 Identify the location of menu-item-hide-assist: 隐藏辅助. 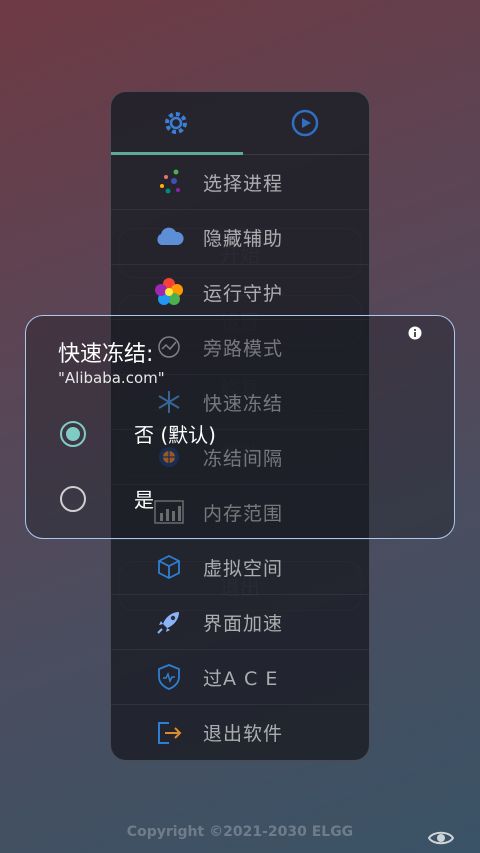
(240, 237).